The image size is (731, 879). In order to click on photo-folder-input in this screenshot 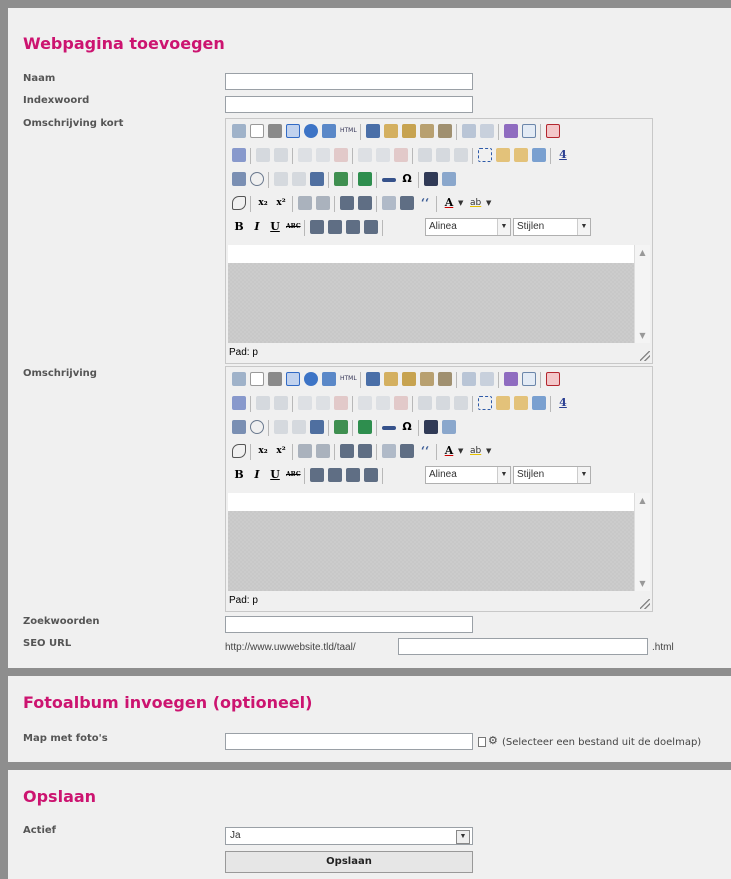, I will do `click(349, 741)`.